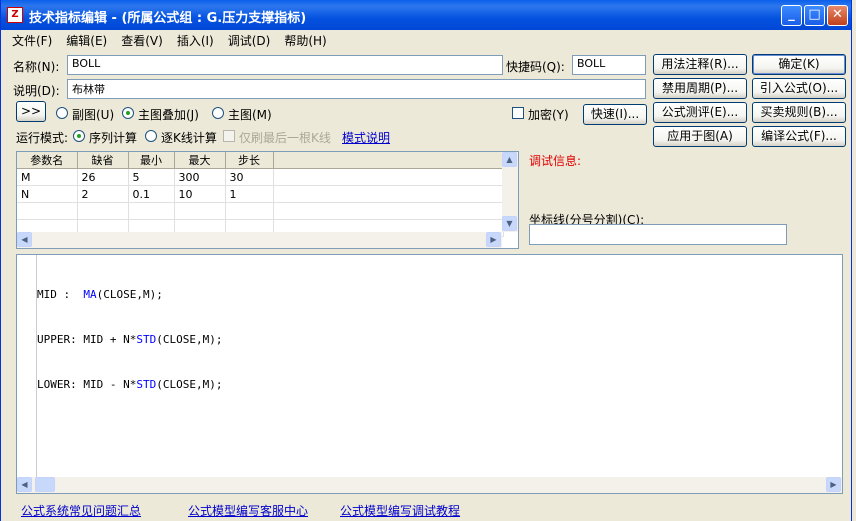 Image resolution: width=856 pixels, height=521 pixels. What do you see at coordinates (200, 194) in the screenshot?
I see `param-max: 10` at bounding box center [200, 194].